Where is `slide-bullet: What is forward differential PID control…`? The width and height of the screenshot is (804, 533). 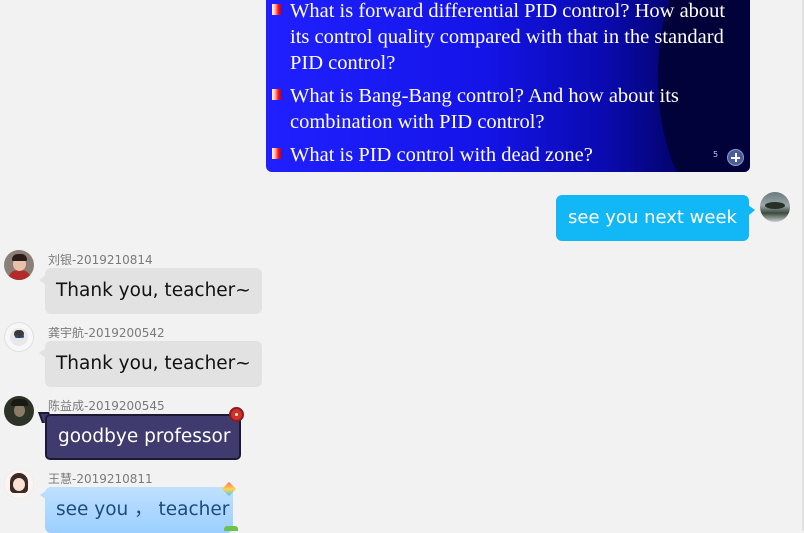
slide-bullet: What is forward differential PID control… is located at coordinates (502, 38).